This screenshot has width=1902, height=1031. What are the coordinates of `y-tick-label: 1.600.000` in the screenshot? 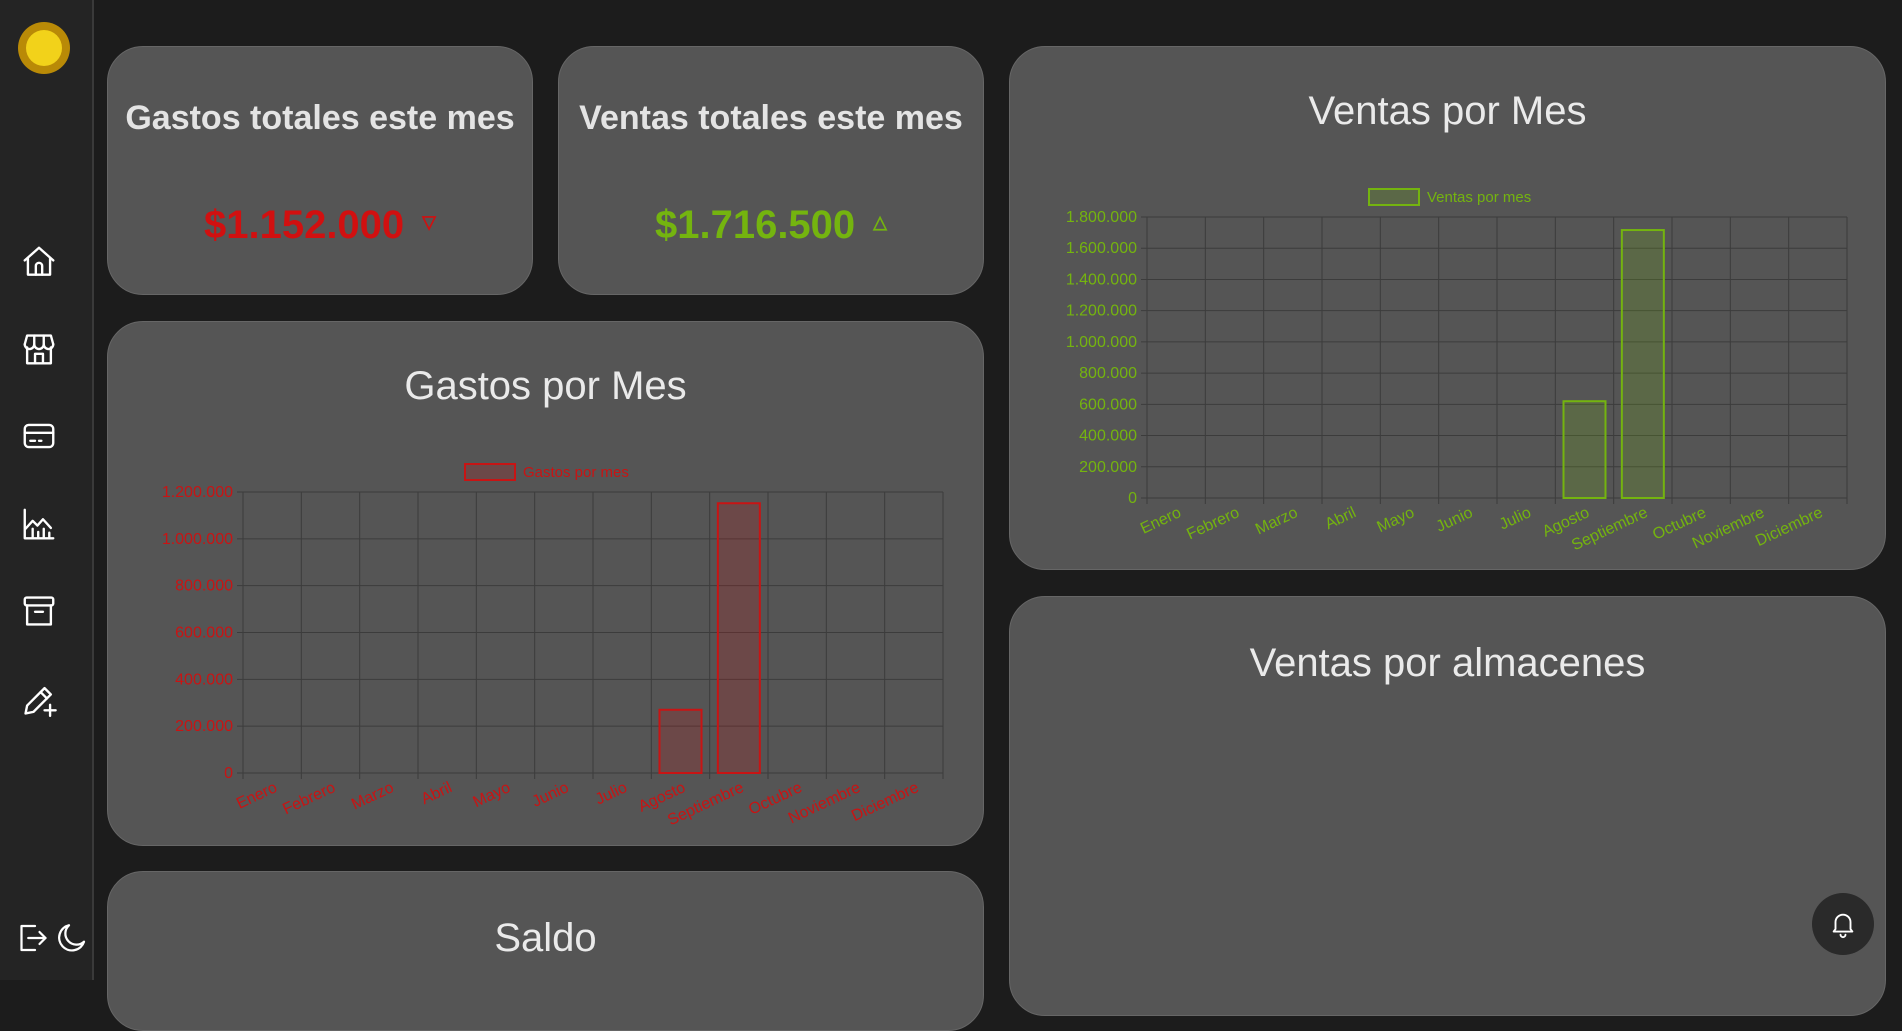 It's located at (1101, 248).